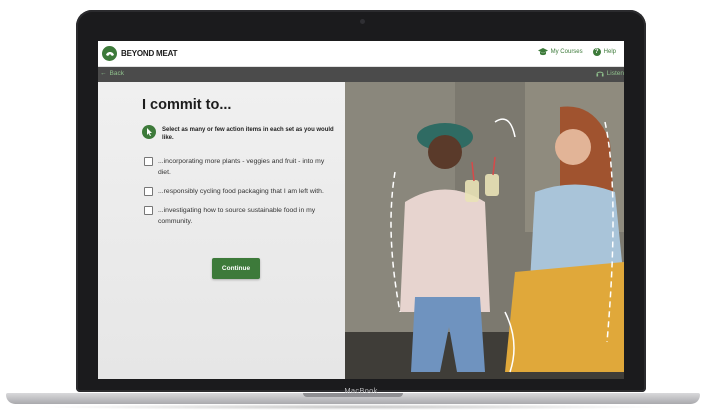  I want to click on help-link: ? Help, so click(604, 52).